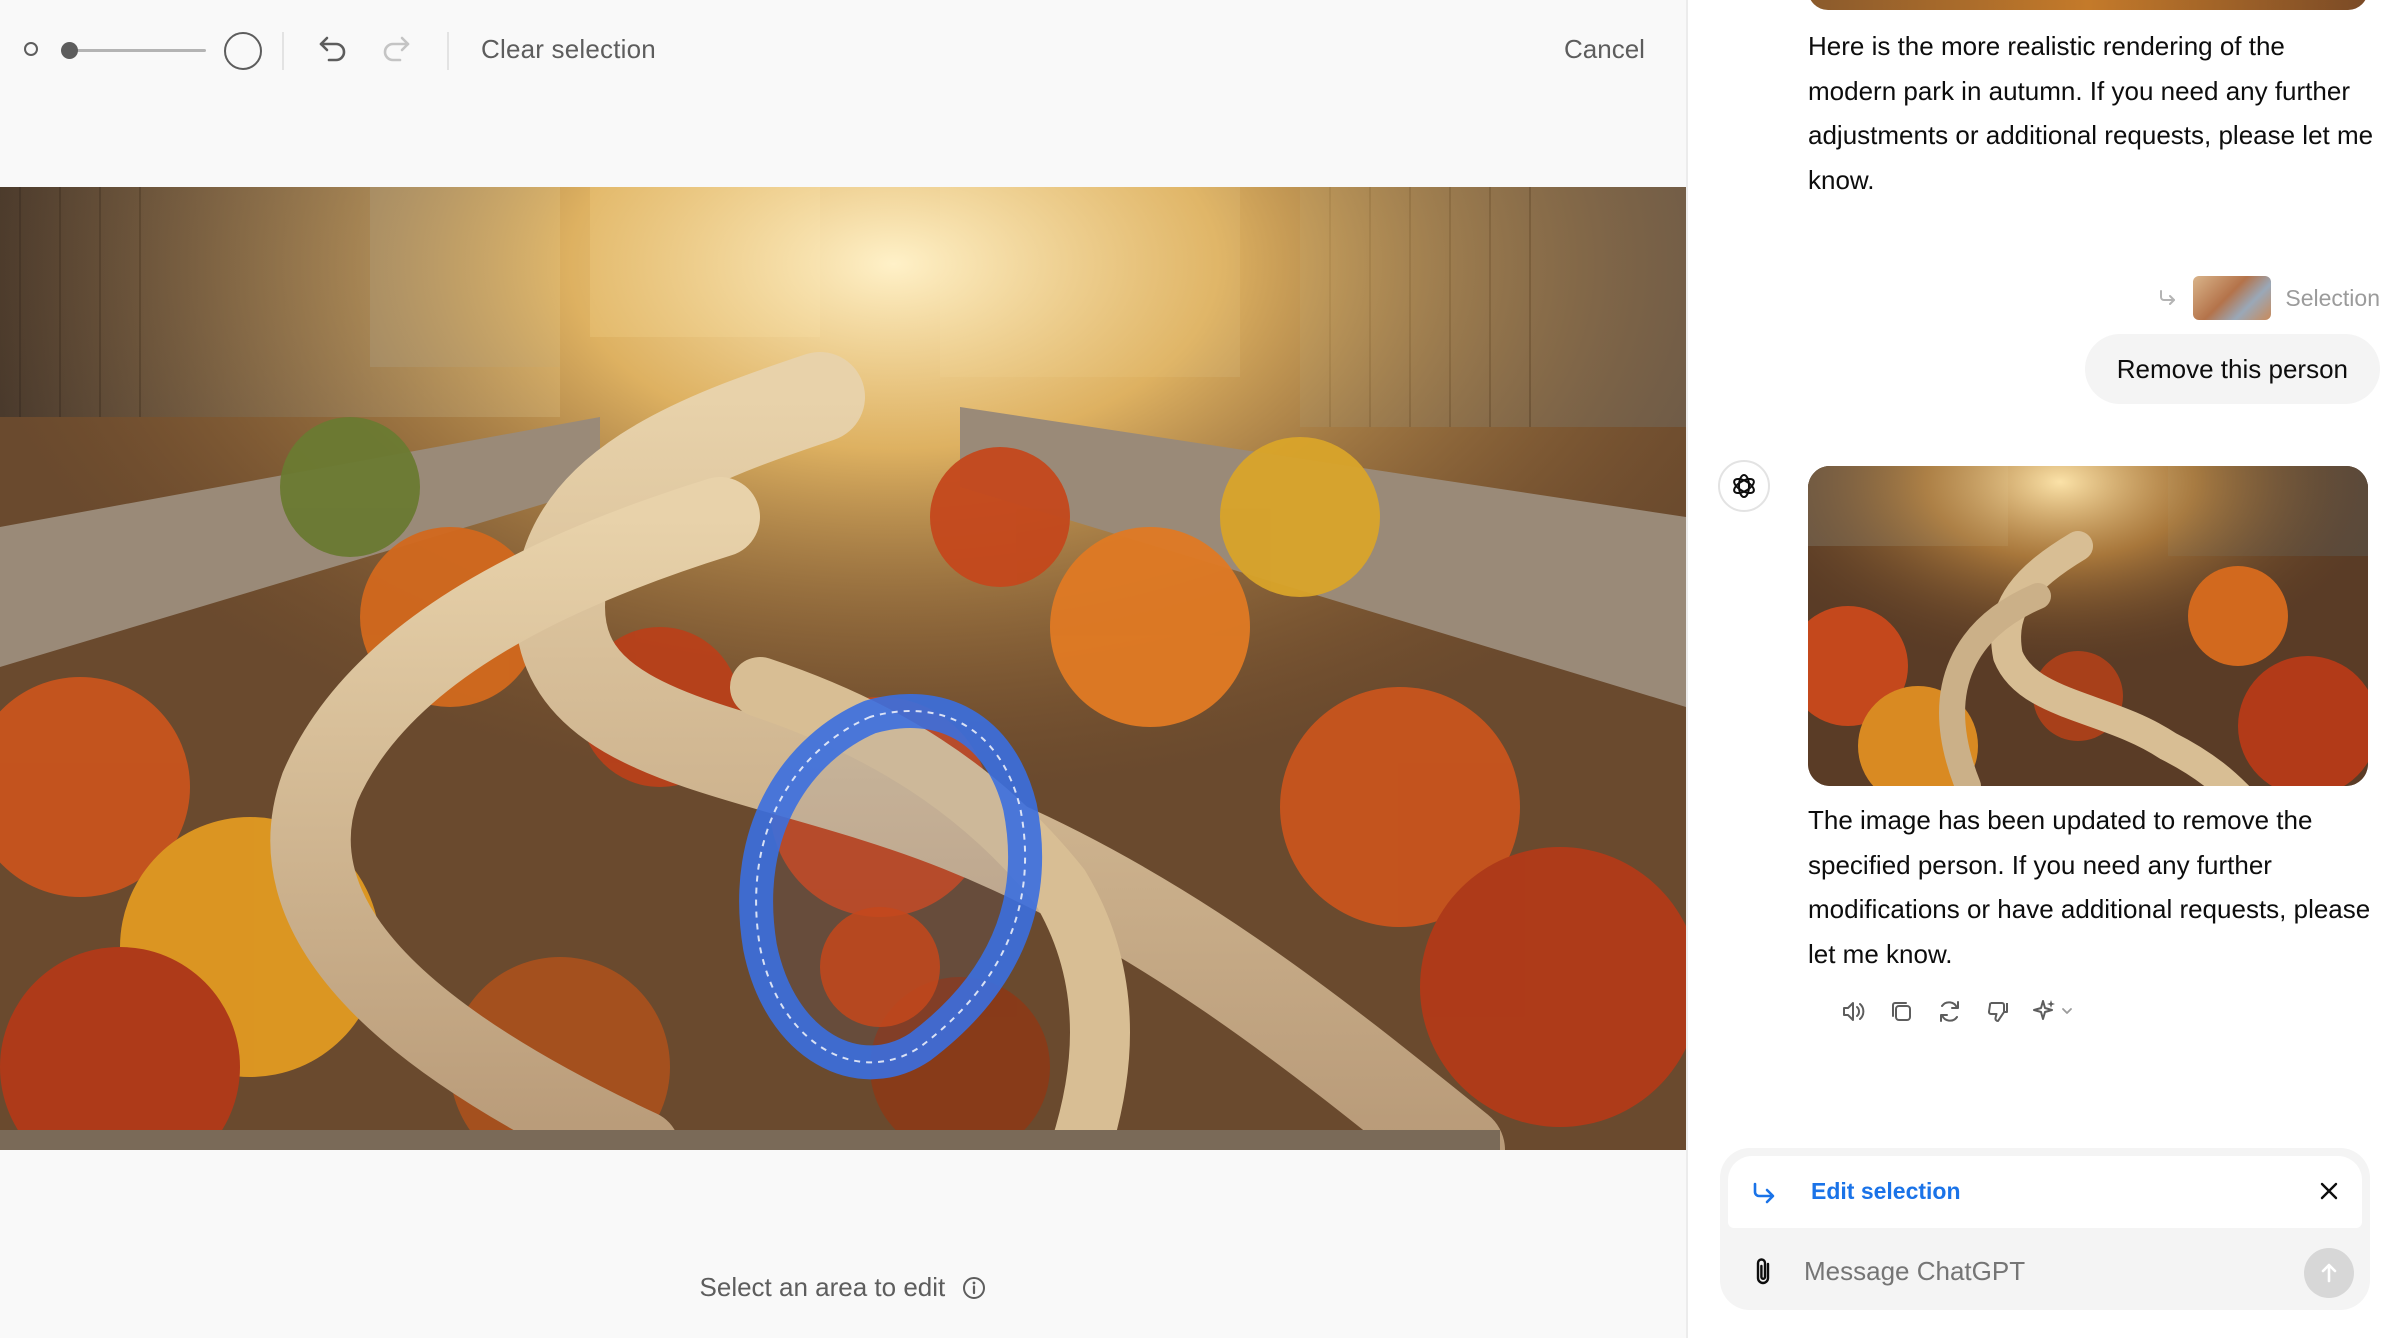 This screenshot has width=2400, height=1338. What do you see at coordinates (1604, 49) in the screenshot?
I see `cancel-button: Cancel` at bounding box center [1604, 49].